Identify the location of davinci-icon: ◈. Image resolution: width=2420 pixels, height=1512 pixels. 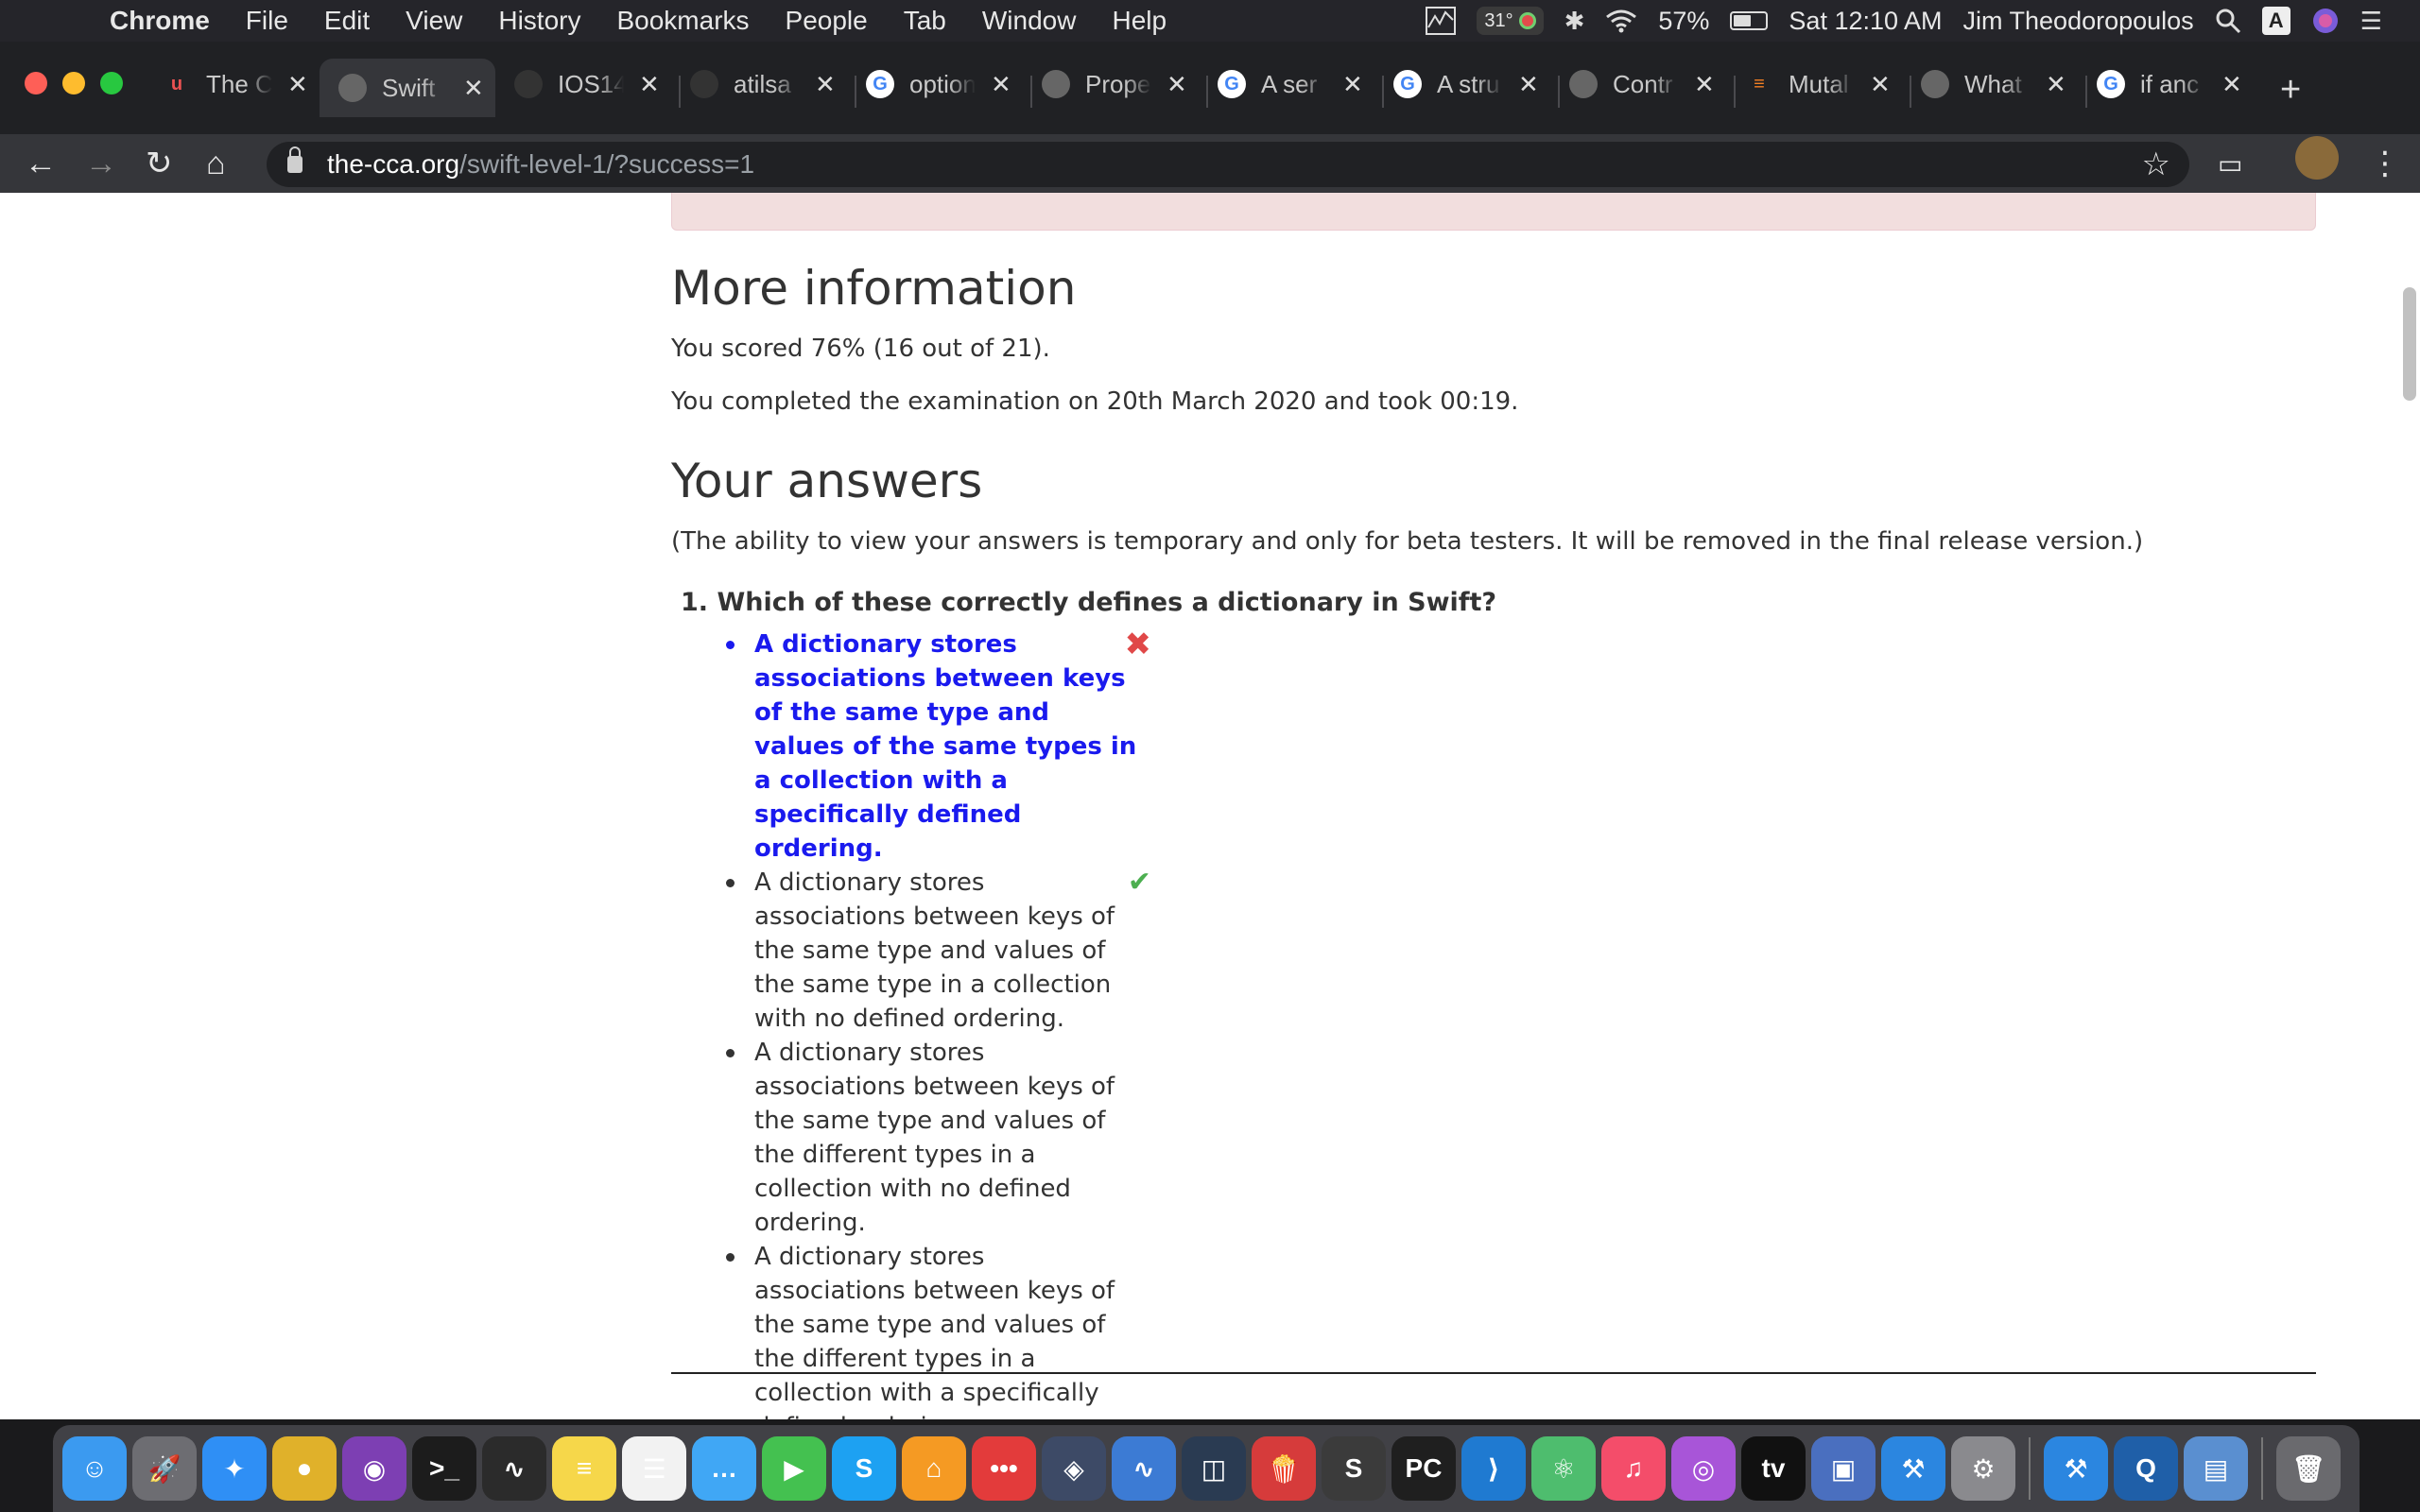
(1074, 1468).